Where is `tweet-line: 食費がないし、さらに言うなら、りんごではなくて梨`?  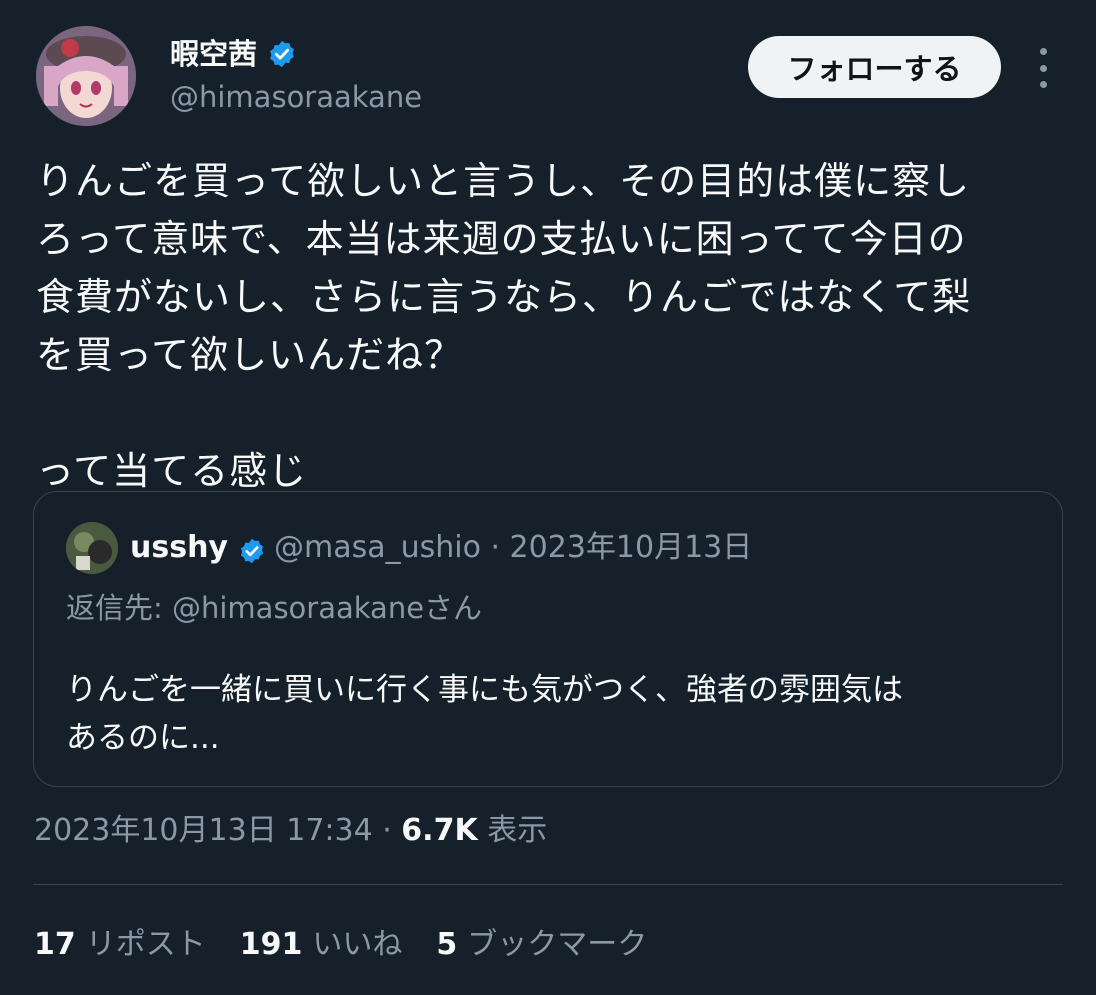
tweet-line: 食費がないし、さらに言うなら、りんごではなくて梨 is located at coordinates (504, 297).